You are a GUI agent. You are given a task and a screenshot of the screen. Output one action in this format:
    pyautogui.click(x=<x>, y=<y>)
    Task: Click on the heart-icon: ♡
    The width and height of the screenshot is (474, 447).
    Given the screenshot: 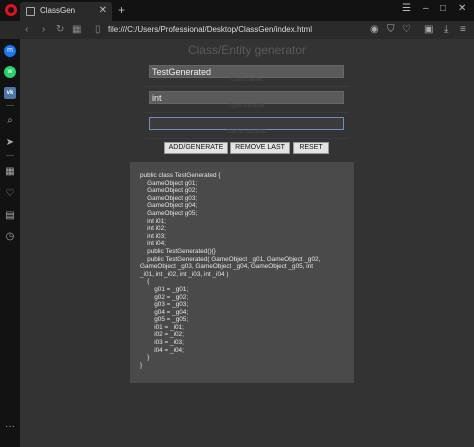 What is the action you would take?
    pyautogui.click(x=406, y=30)
    